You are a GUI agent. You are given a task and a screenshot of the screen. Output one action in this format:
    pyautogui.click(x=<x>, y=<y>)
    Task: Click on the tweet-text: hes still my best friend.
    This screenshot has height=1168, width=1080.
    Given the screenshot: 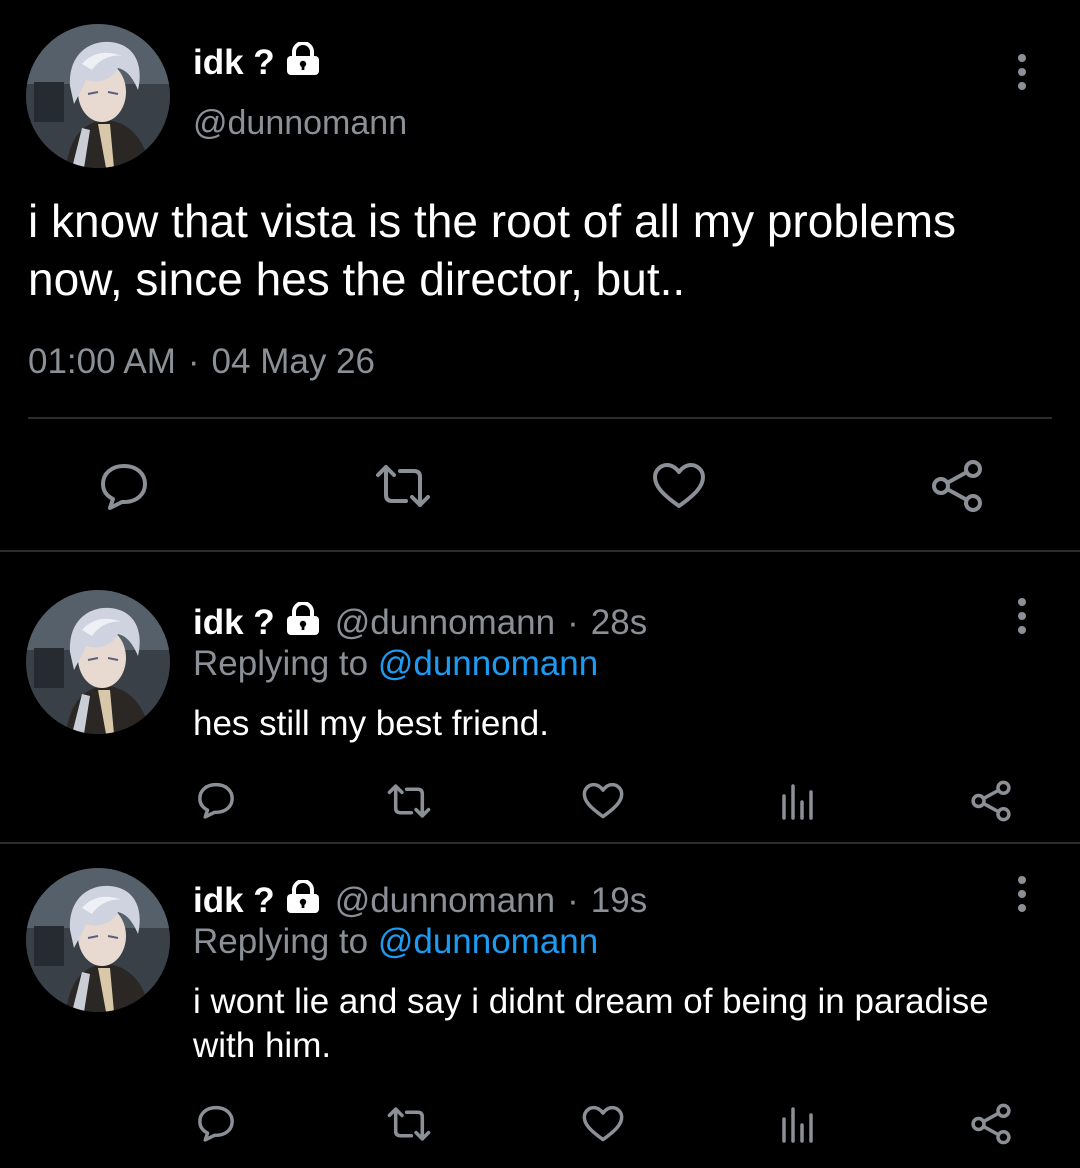 What is the action you would take?
    pyautogui.click(x=371, y=723)
    